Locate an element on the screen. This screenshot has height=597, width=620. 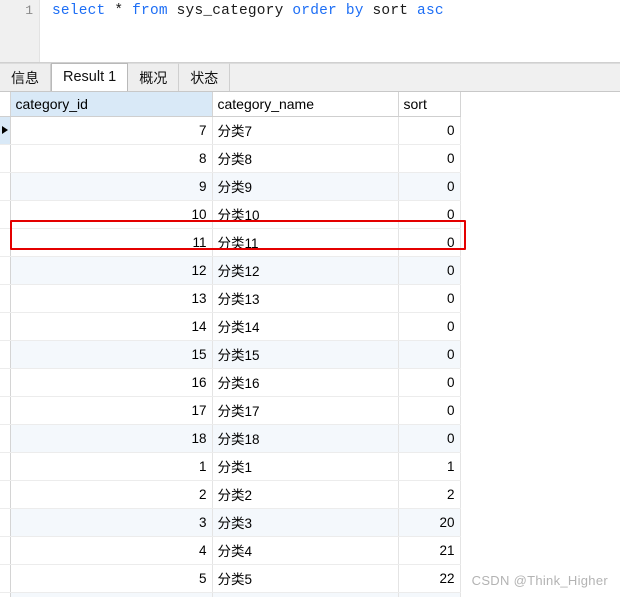
cell-category-id: 6 is located at coordinates (111, 594).